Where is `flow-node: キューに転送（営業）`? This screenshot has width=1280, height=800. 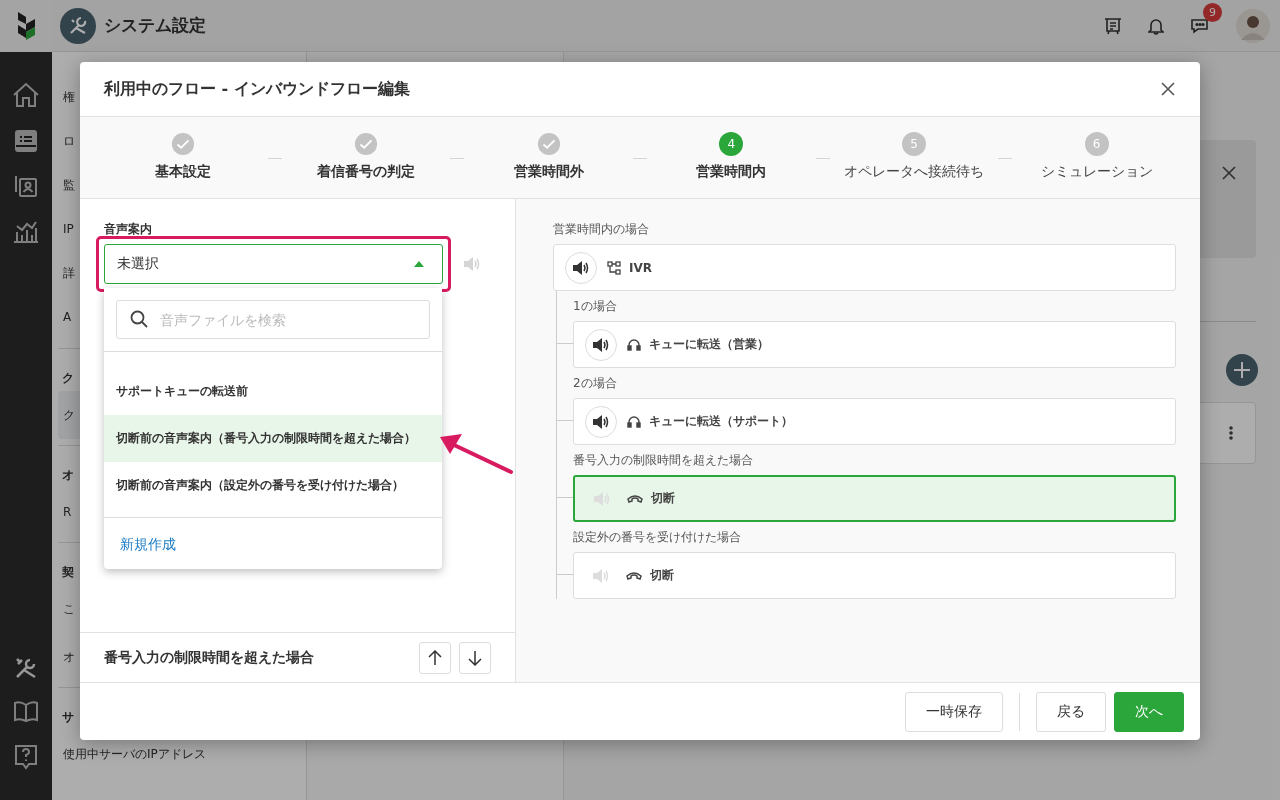 flow-node: キューに転送（営業） is located at coordinates (874, 344).